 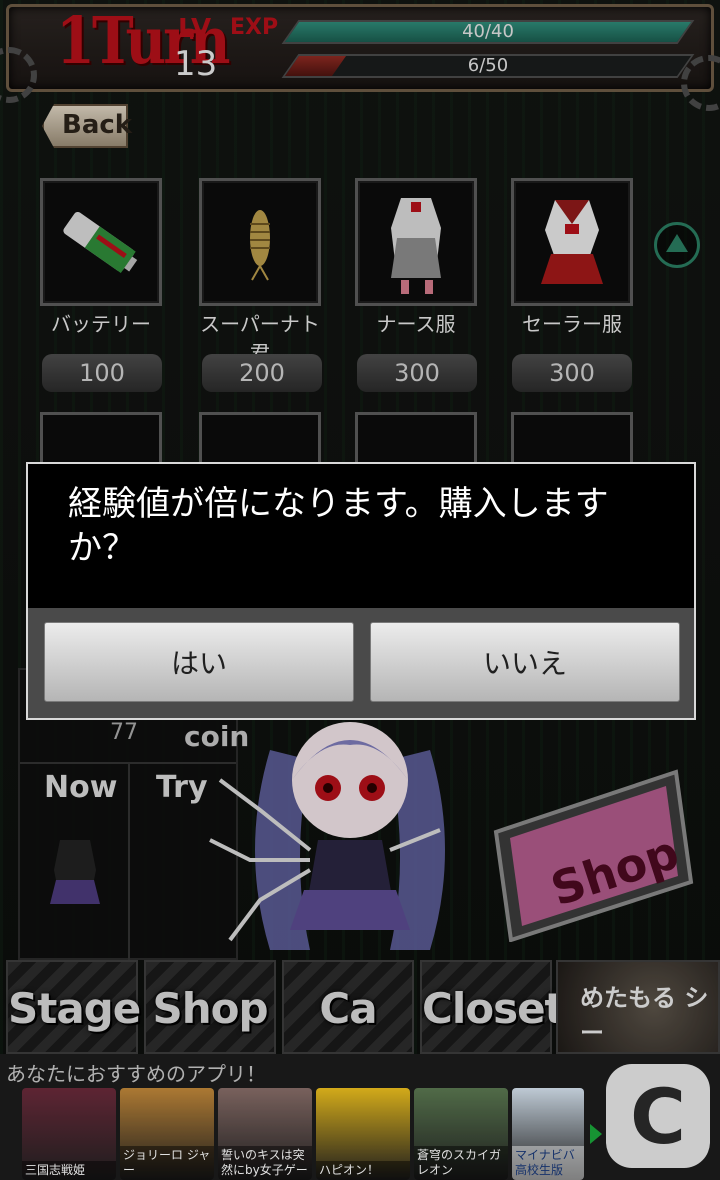 What do you see at coordinates (525, 662) in the screenshot?
I see `no-button: いいえ` at bounding box center [525, 662].